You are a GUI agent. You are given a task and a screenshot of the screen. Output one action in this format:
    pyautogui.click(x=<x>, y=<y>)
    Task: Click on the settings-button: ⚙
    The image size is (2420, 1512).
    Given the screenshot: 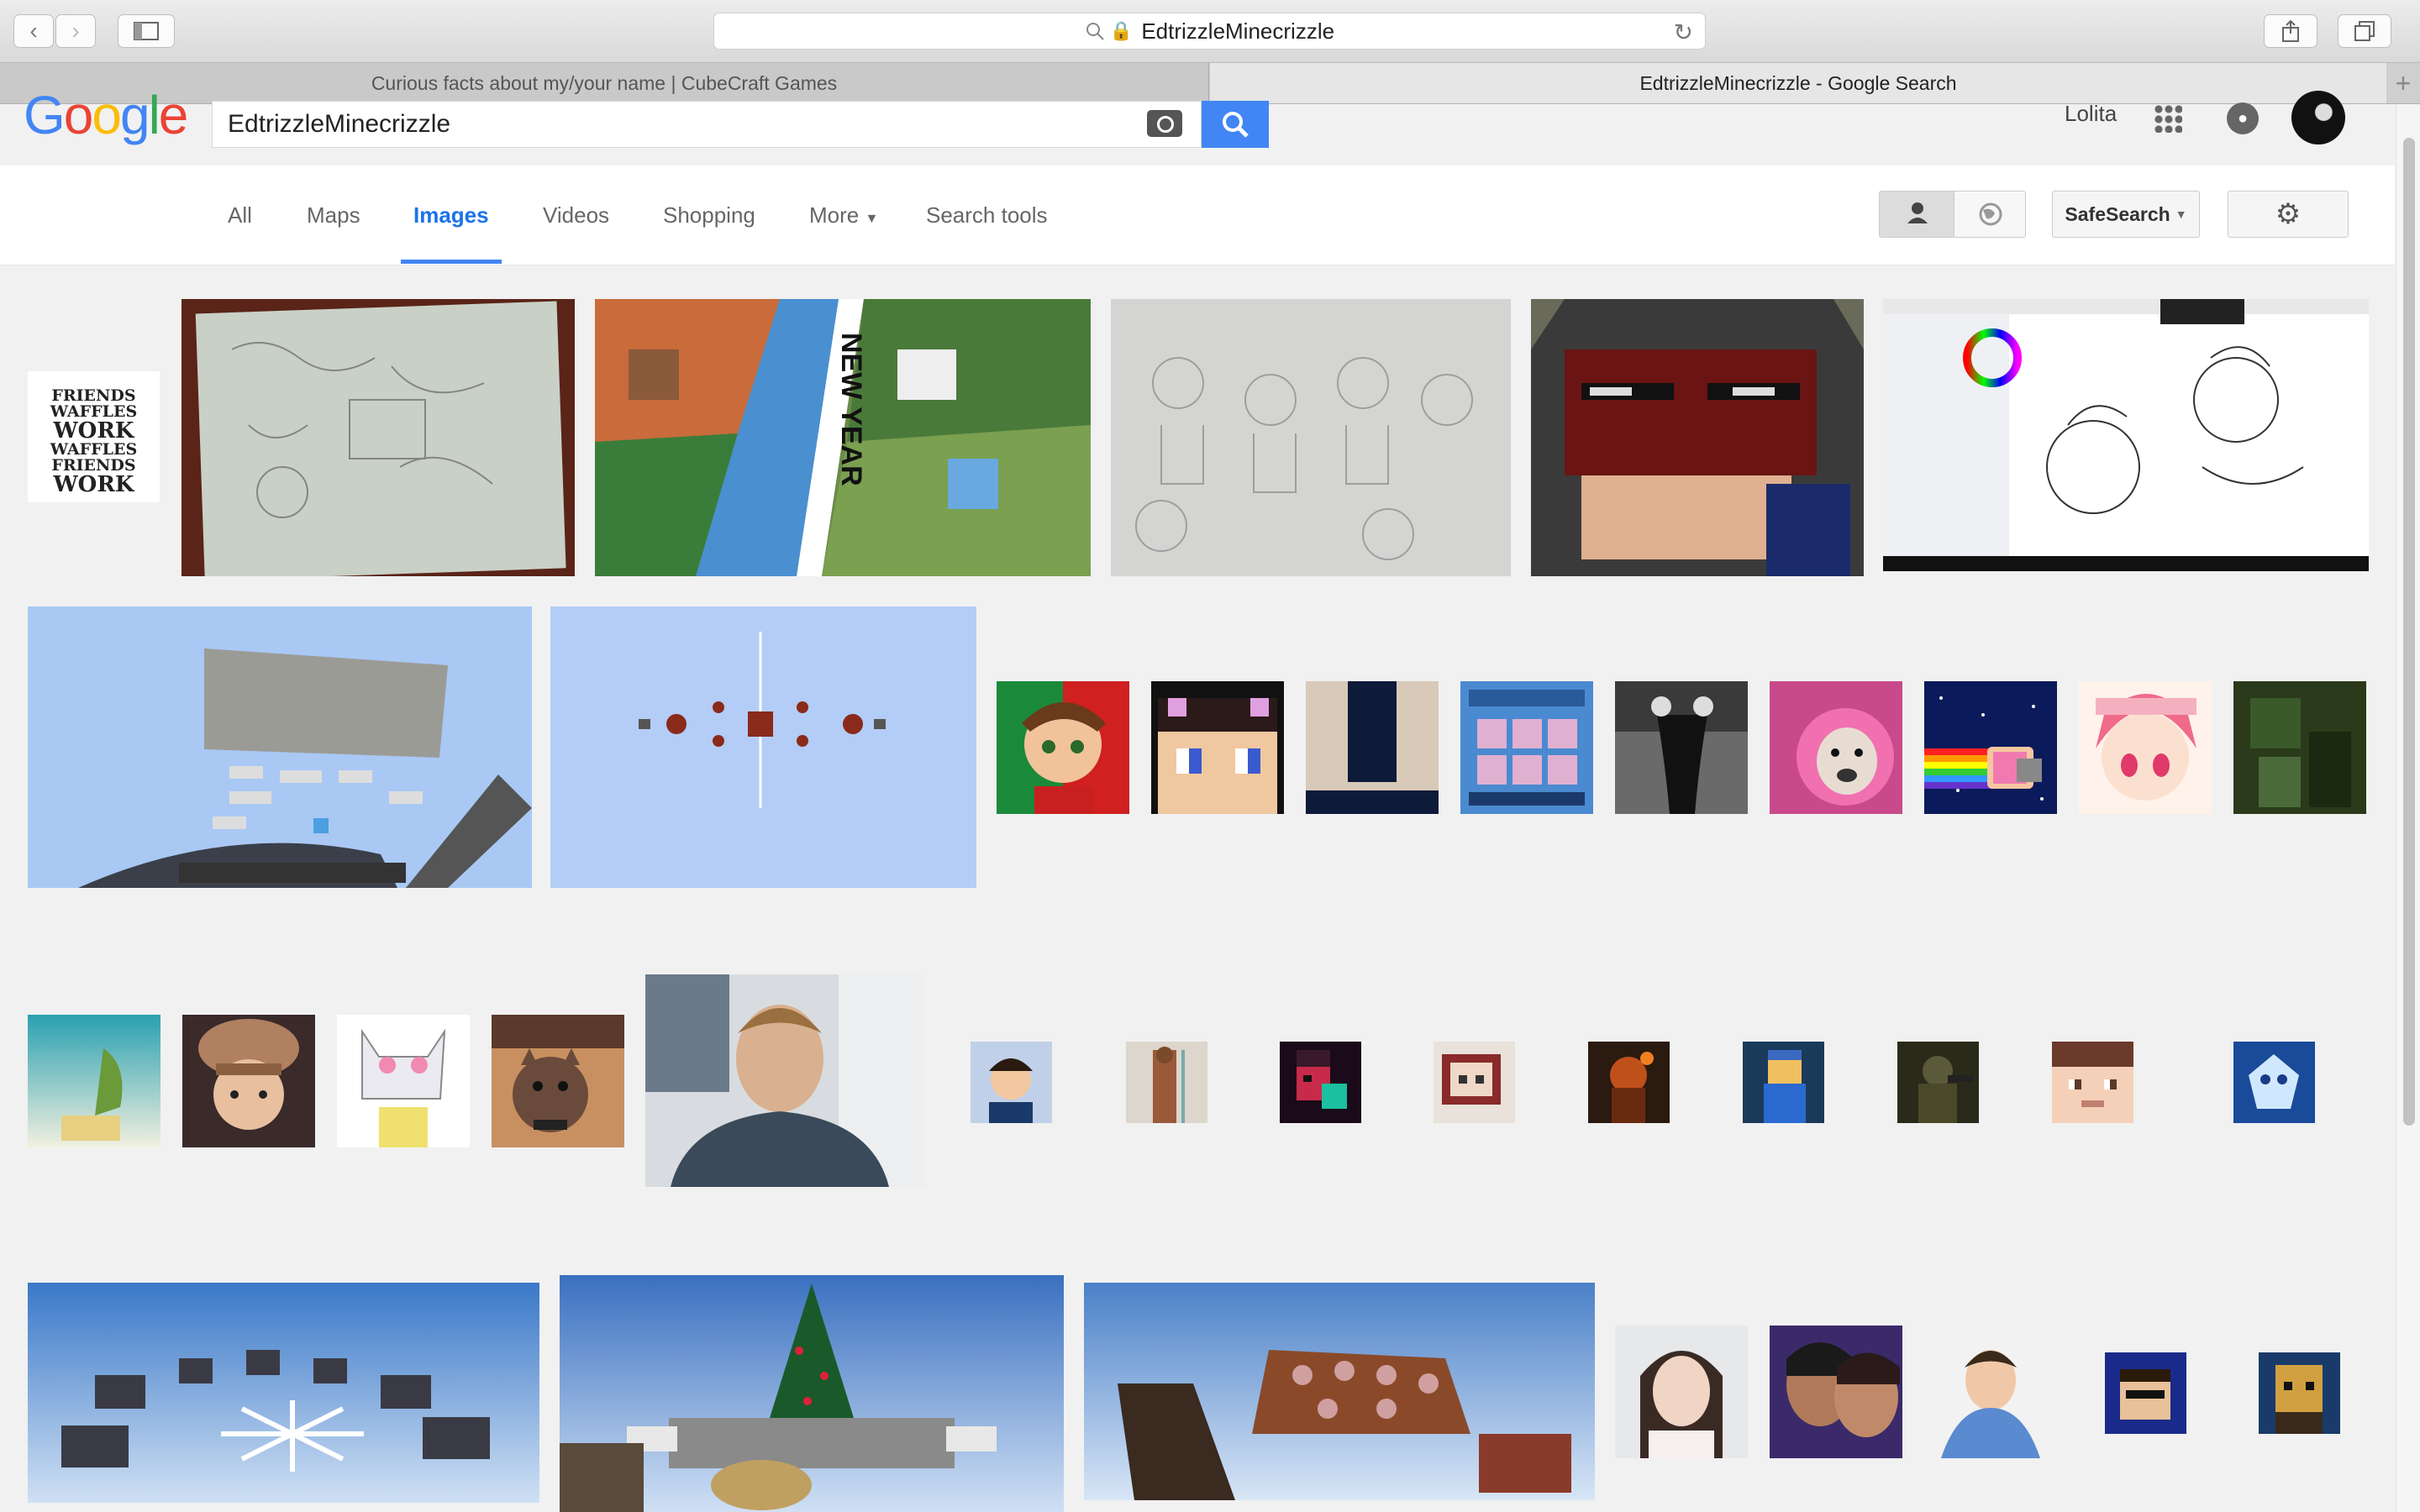 What is the action you would take?
    pyautogui.click(x=2288, y=214)
    